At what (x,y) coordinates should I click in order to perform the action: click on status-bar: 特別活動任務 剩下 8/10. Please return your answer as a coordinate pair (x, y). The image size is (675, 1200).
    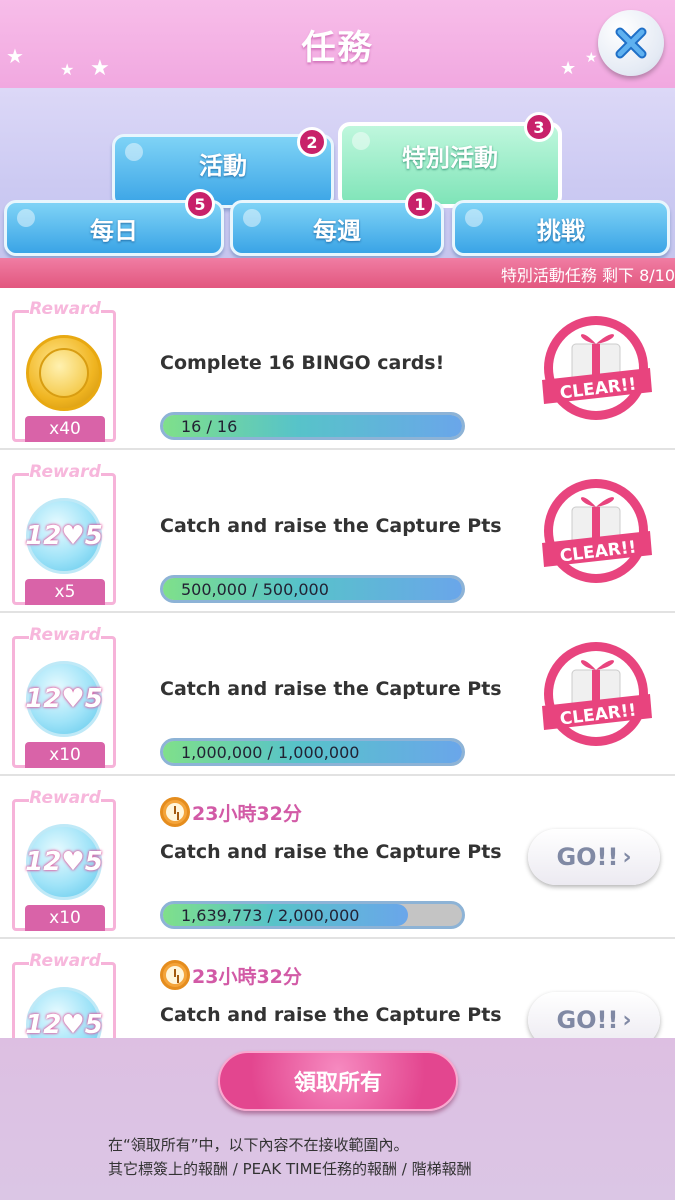
    Looking at the image, I should click on (337, 273).